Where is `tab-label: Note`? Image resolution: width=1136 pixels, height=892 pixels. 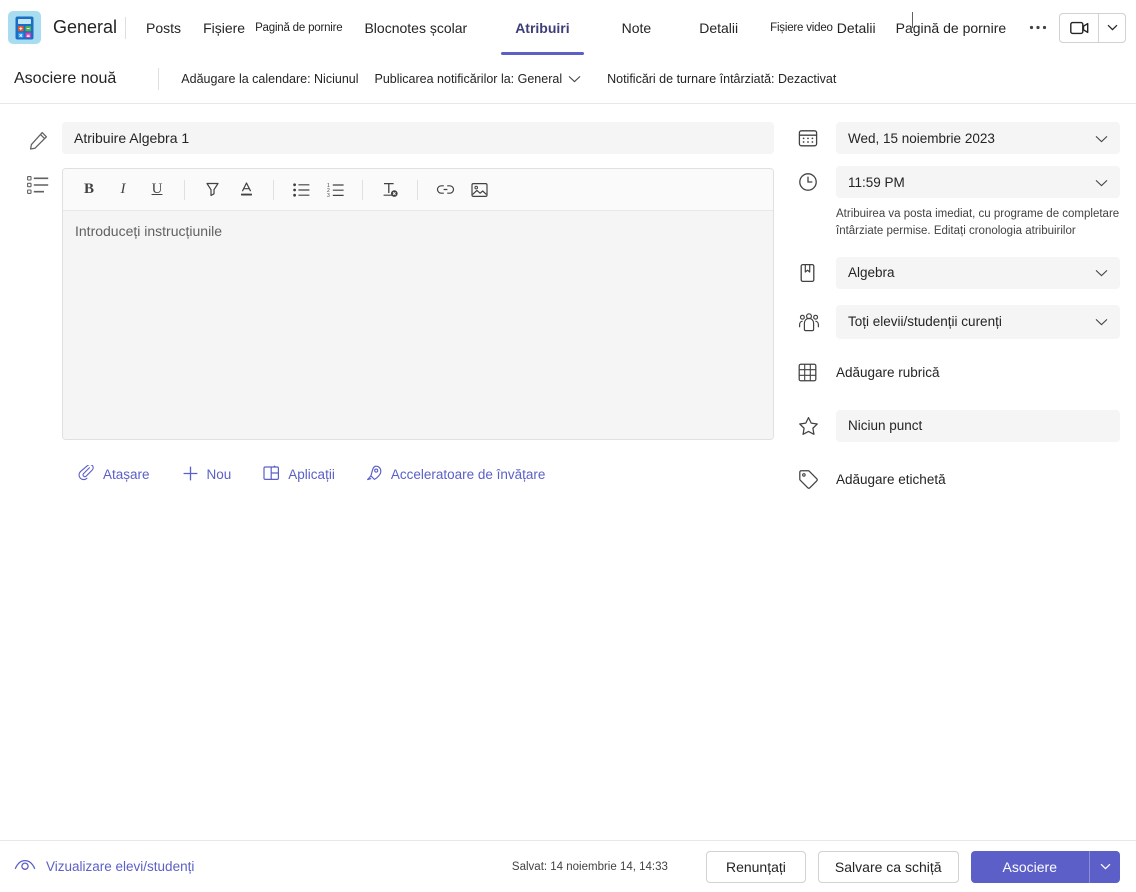 tab-label: Note is located at coordinates (636, 27).